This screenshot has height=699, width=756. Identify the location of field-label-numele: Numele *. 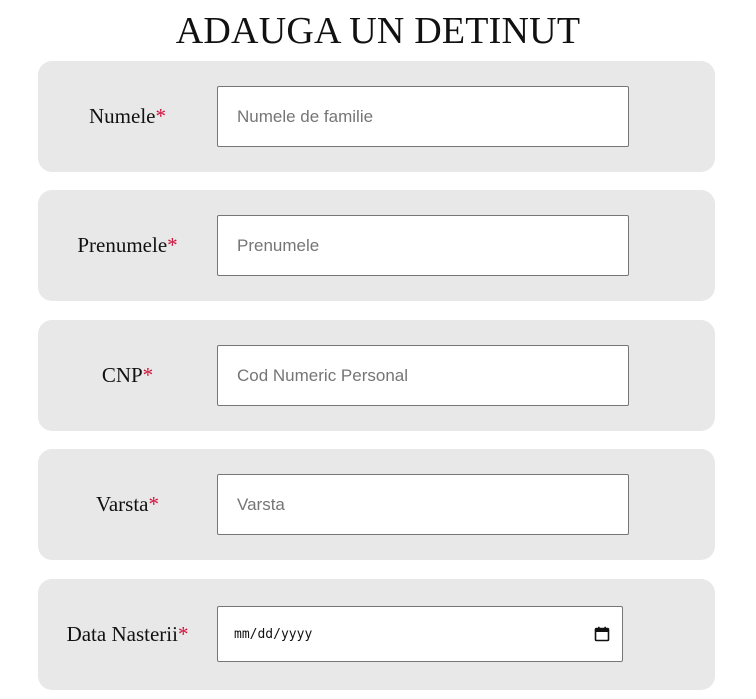
(127, 116).